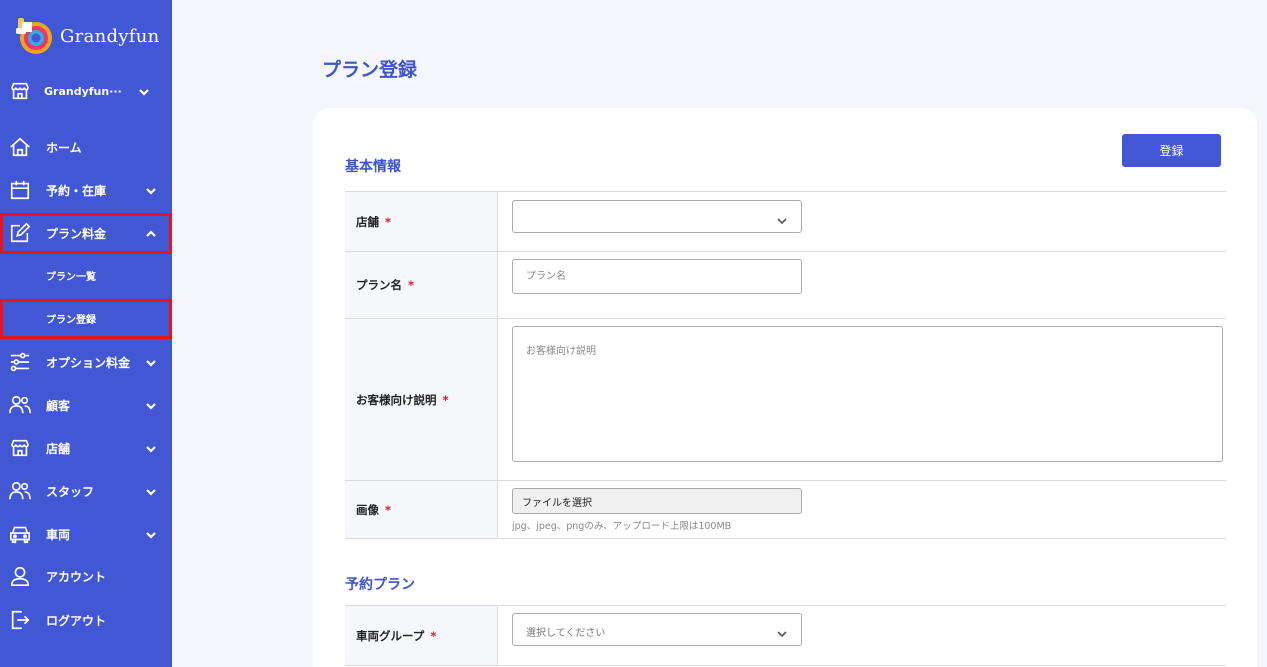  I want to click on field-label: お客様向け説明 *, so click(421, 399).